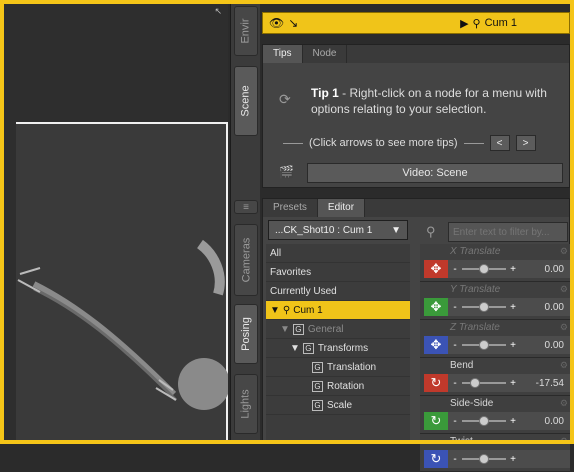  What do you see at coordinates (462, 365) in the screenshot?
I see `property-name: Bend` at bounding box center [462, 365].